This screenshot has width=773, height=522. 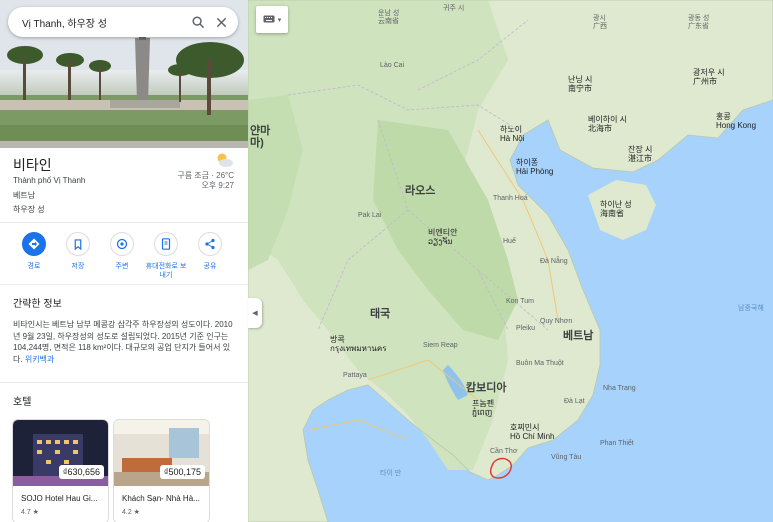 What do you see at coordinates (34, 266) in the screenshot?
I see `directions-label: 경로` at bounding box center [34, 266].